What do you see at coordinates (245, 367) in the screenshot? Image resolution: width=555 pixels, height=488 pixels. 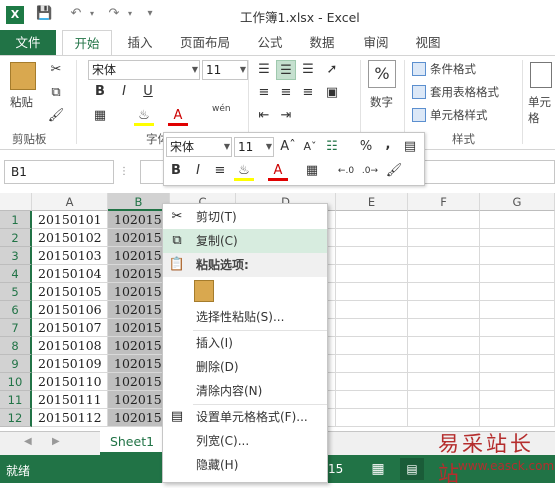 I see `menu-item-delete: 删除(D)` at bounding box center [245, 367].